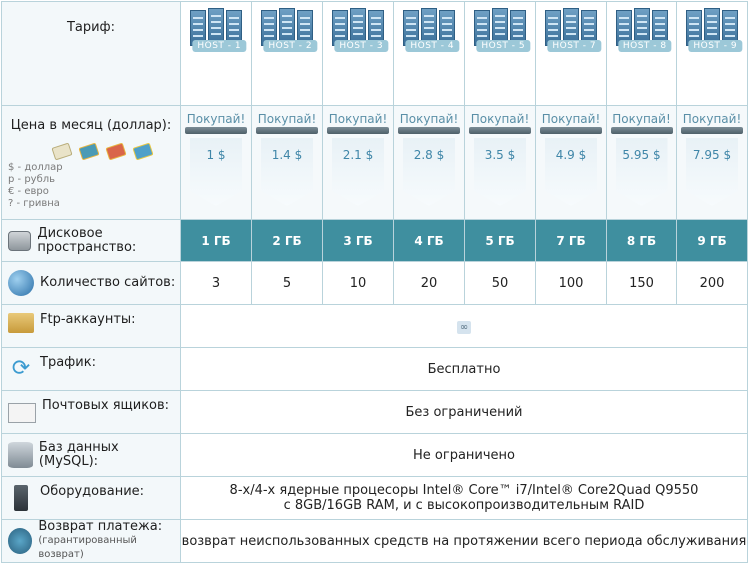 Image resolution: width=748 pixels, height=570 pixels. I want to click on hardware-label-cell: Оборудование:, so click(91, 498).